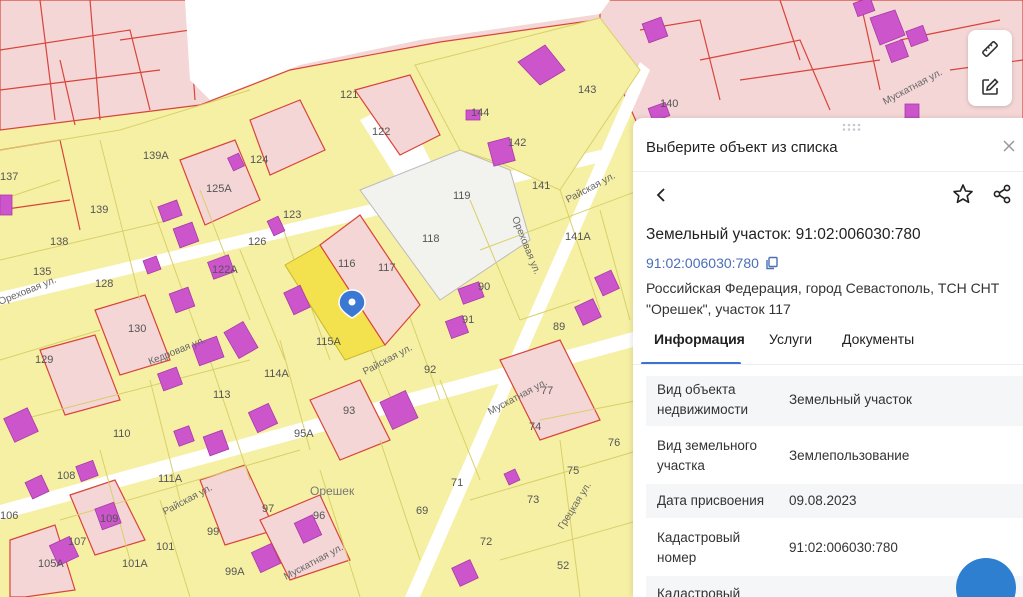 The width and height of the screenshot is (1023, 597). What do you see at coordinates (484, 287) in the screenshot?
I see `parcel-label: 90` at bounding box center [484, 287].